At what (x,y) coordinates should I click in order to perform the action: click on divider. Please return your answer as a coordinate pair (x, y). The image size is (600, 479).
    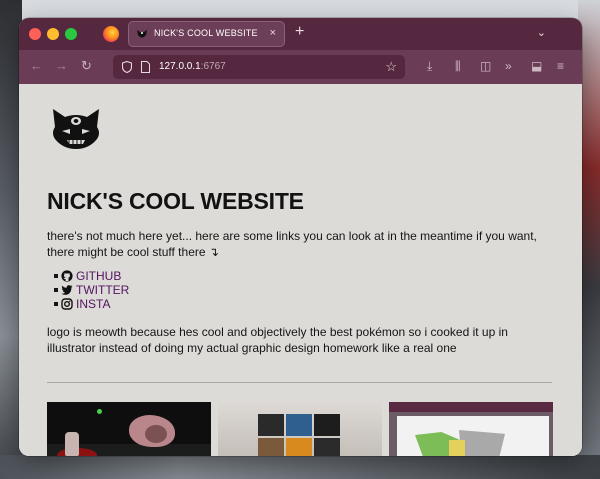
    Looking at the image, I should click on (299, 382).